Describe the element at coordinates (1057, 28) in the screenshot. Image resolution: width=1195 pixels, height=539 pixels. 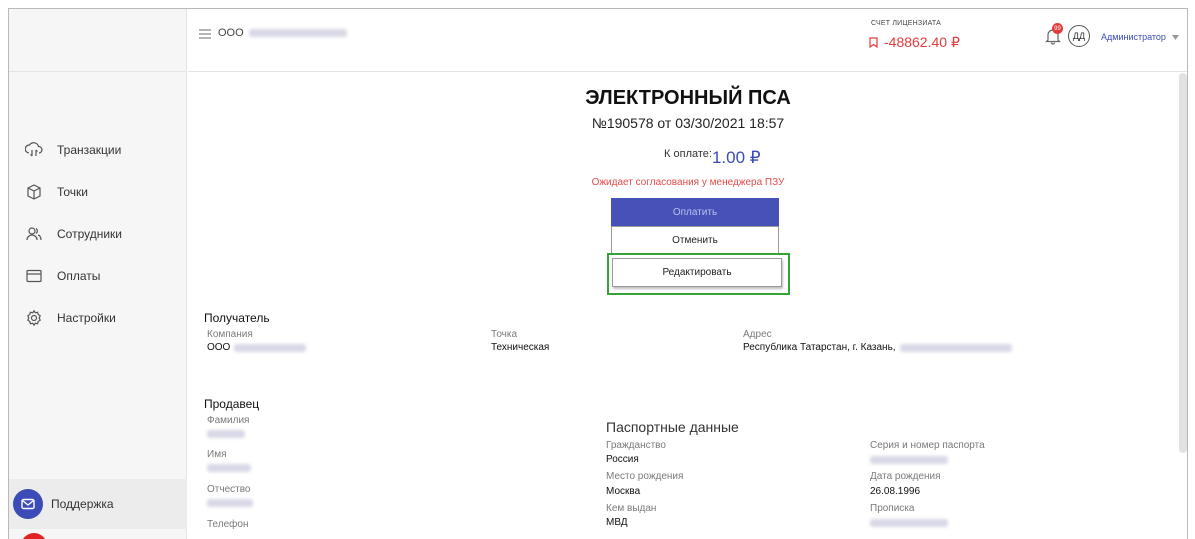
I see `notification-badge: 99` at that location.